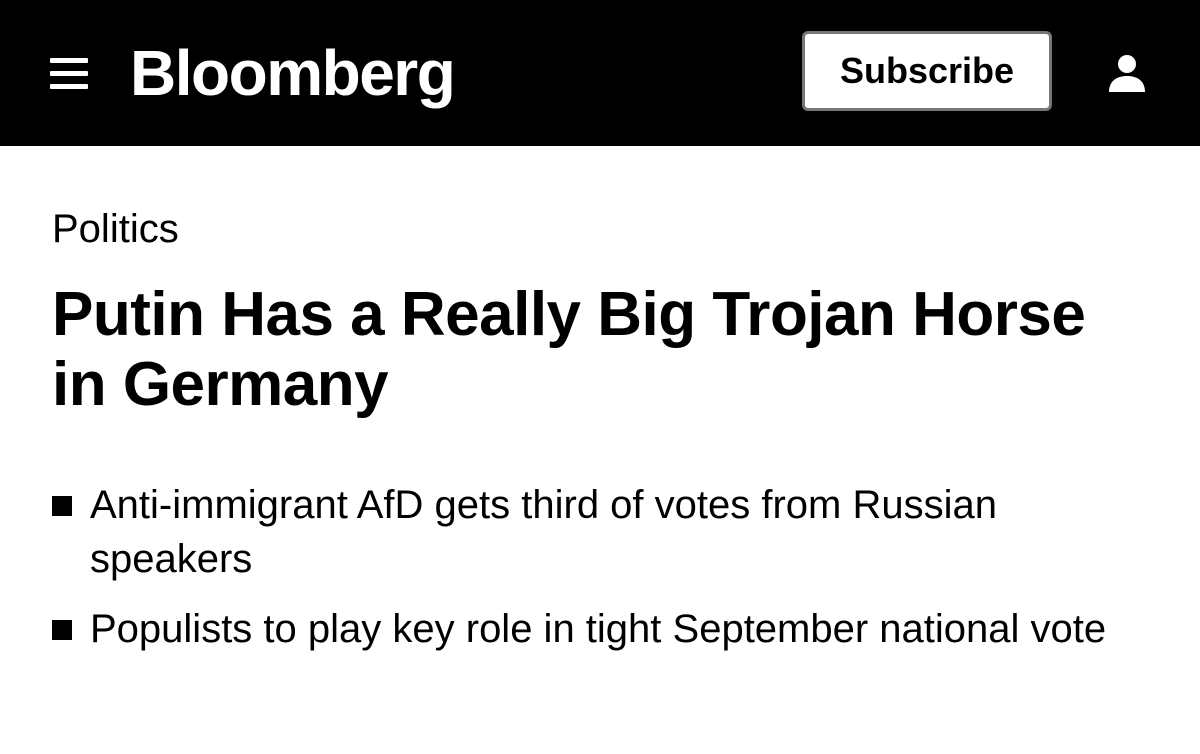  I want to click on section-label: Politics, so click(115, 229).